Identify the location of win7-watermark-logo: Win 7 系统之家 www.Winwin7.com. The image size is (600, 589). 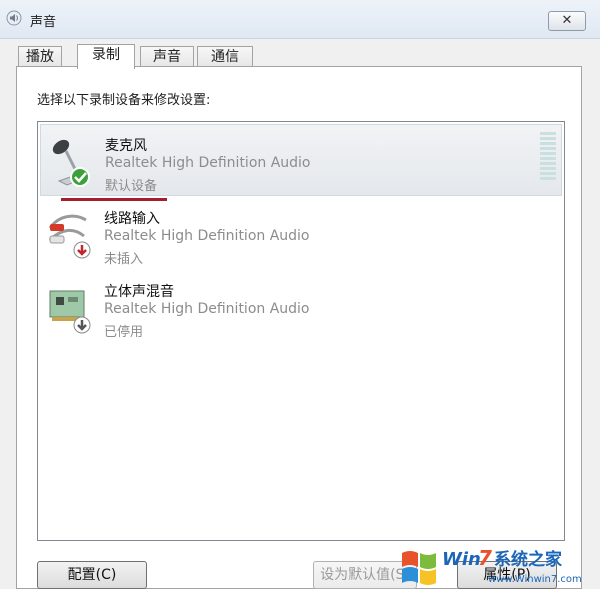
(492, 565).